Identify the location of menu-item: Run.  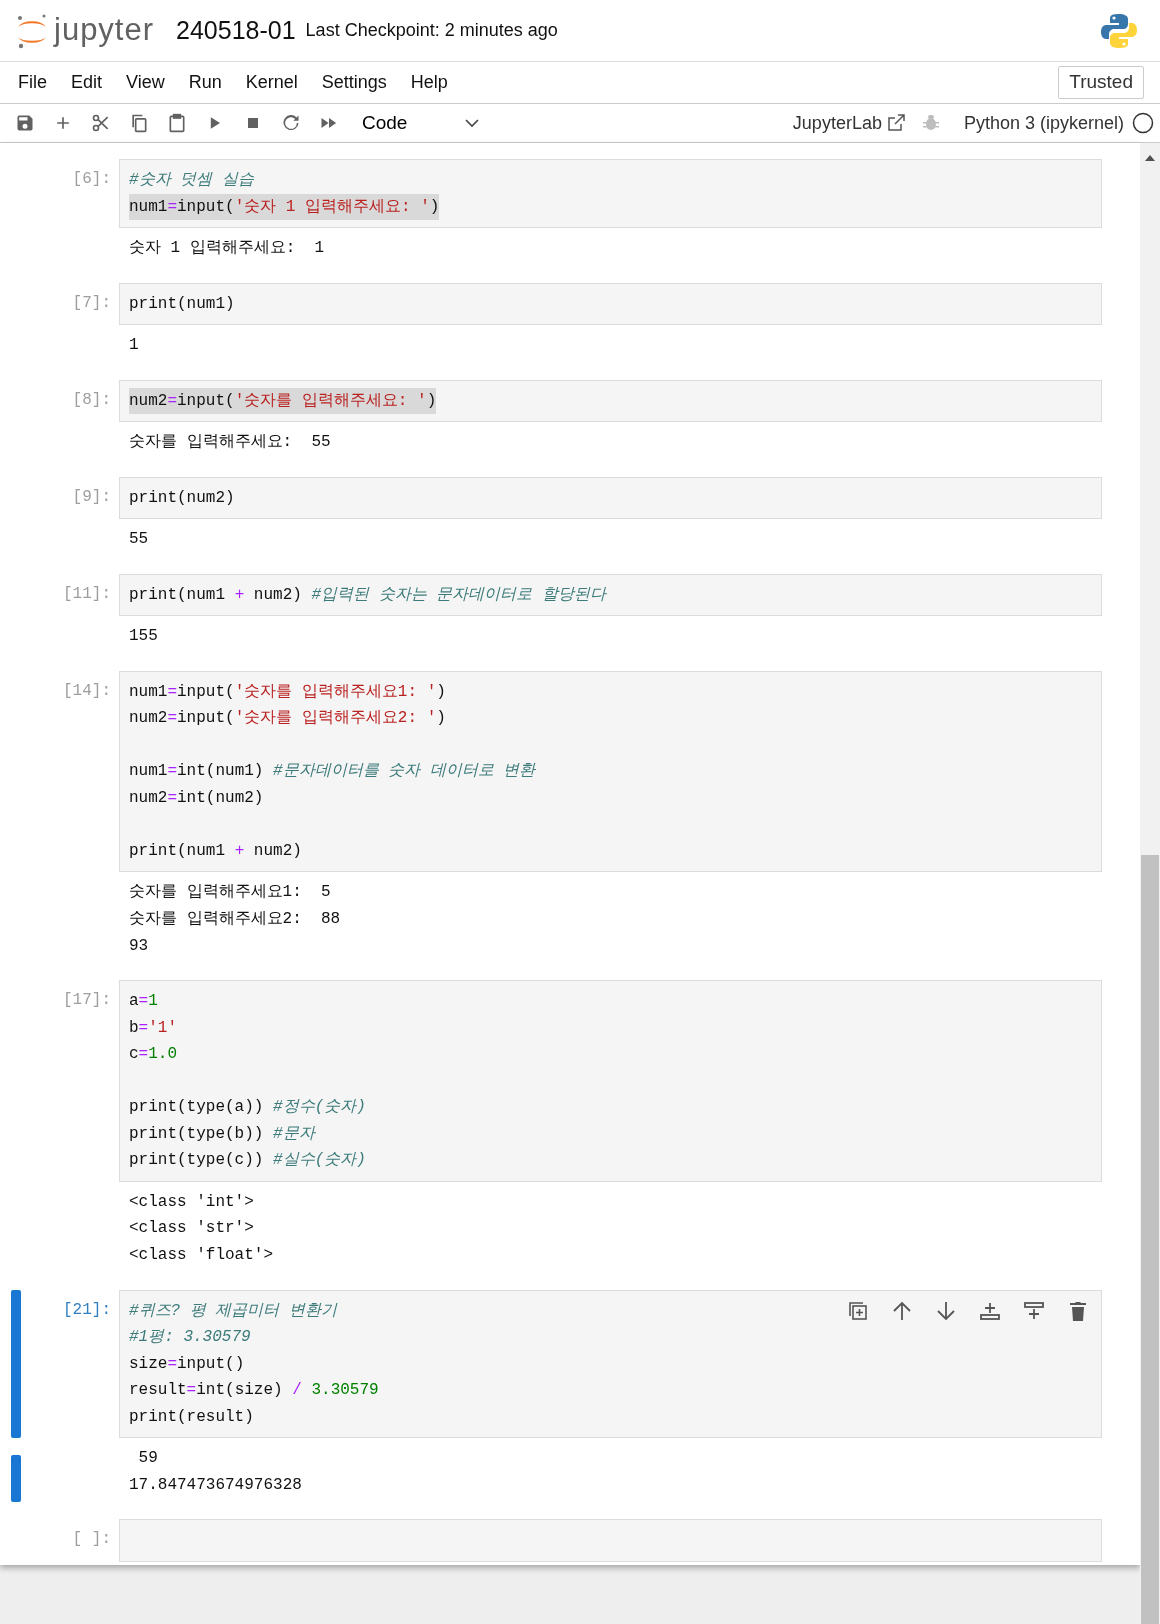
(205, 82).